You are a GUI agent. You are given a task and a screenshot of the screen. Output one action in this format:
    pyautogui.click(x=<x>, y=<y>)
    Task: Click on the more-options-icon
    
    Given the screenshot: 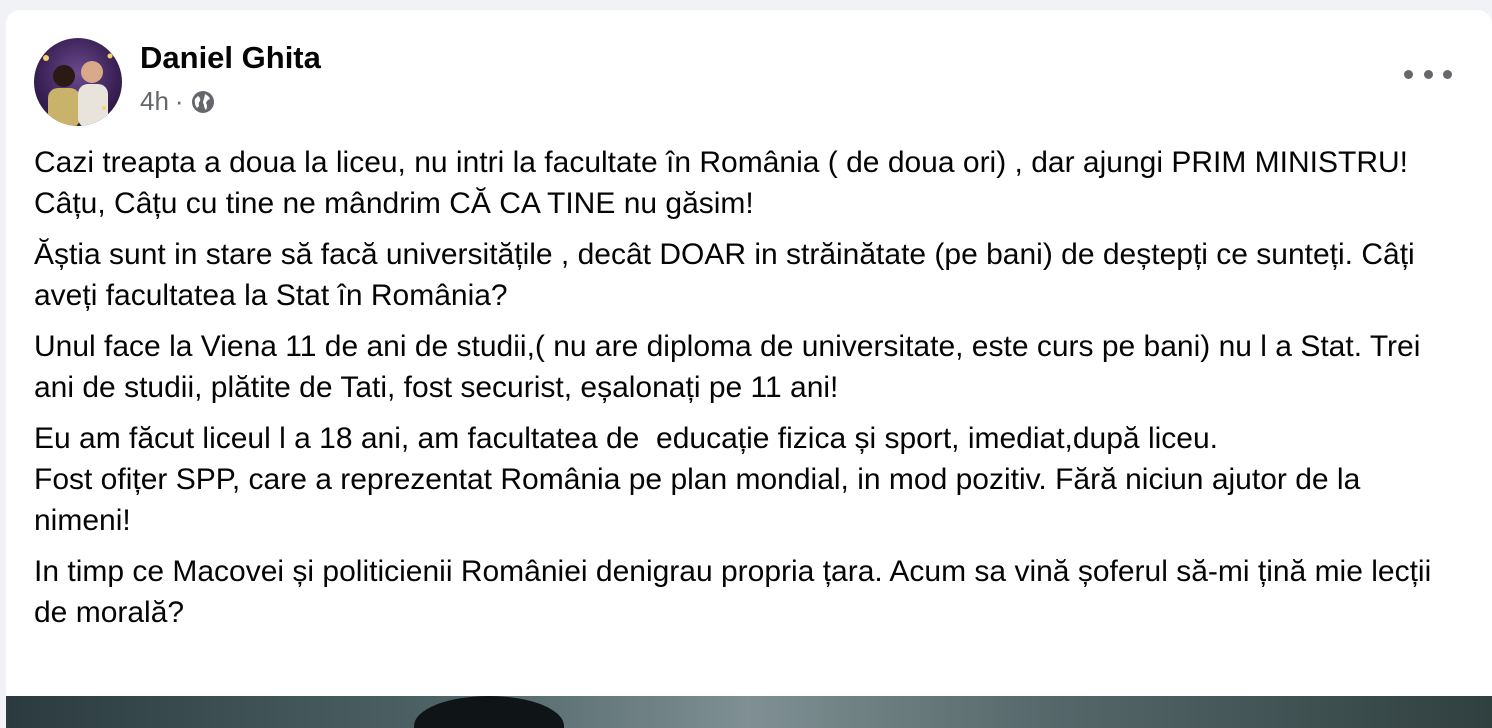 What is the action you would take?
    pyautogui.click(x=1428, y=74)
    